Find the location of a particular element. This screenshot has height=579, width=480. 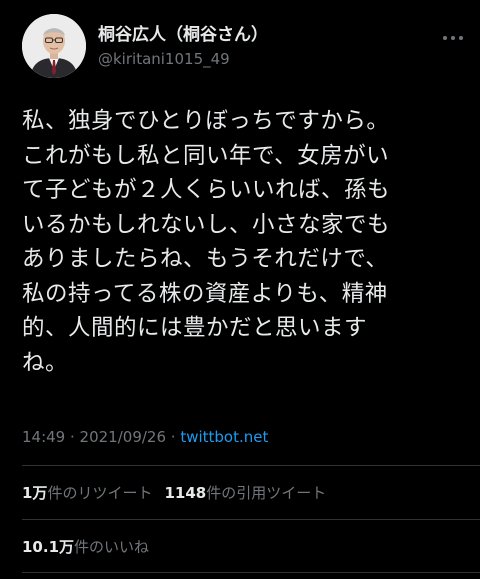

user-handle: @kiritani1015_49 is located at coordinates (183, 59).